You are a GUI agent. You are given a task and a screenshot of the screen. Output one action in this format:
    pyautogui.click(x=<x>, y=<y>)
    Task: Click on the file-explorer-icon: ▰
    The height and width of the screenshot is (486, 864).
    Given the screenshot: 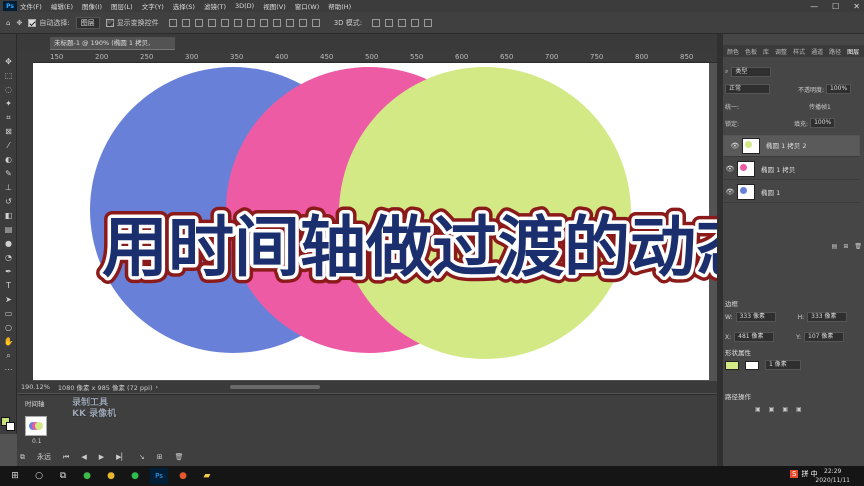 What is the action you would take?
    pyautogui.click(x=207, y=476)
    